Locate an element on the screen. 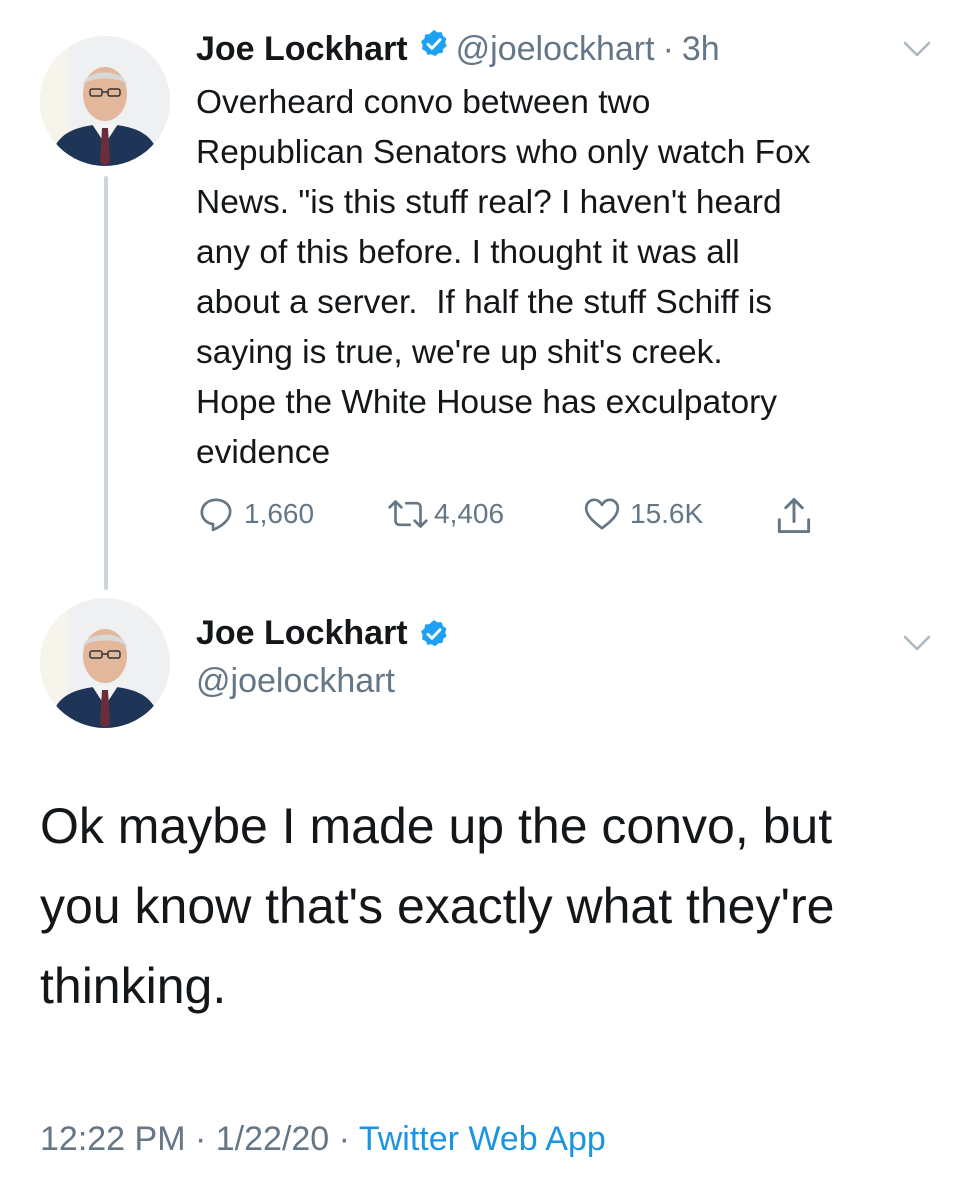  tweet-time: 12:22 PM is located at coordinates (113, 1139).